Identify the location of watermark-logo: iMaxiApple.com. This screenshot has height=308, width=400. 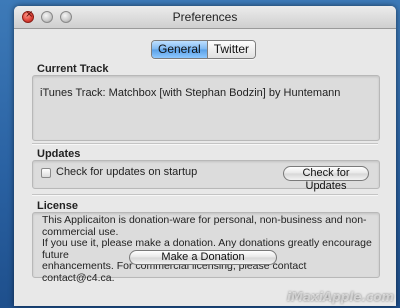
(340, 297).